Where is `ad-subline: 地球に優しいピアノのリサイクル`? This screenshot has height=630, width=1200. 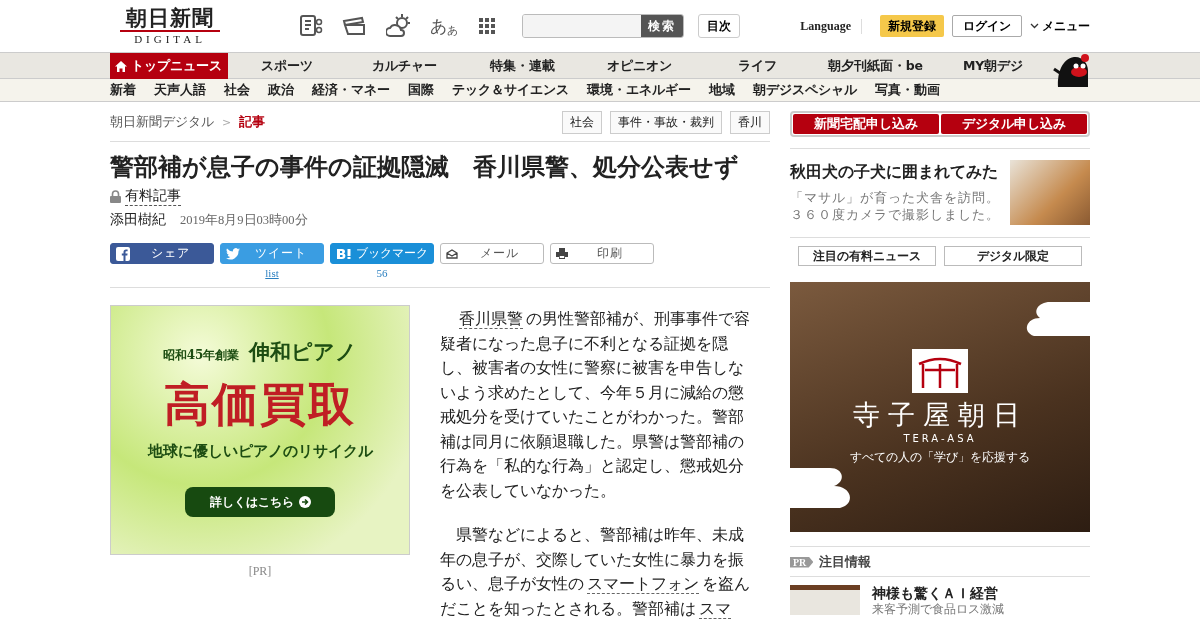 ad-subline: 地球に優しいピアノのリサイクル is located at coordinates (260, 451).